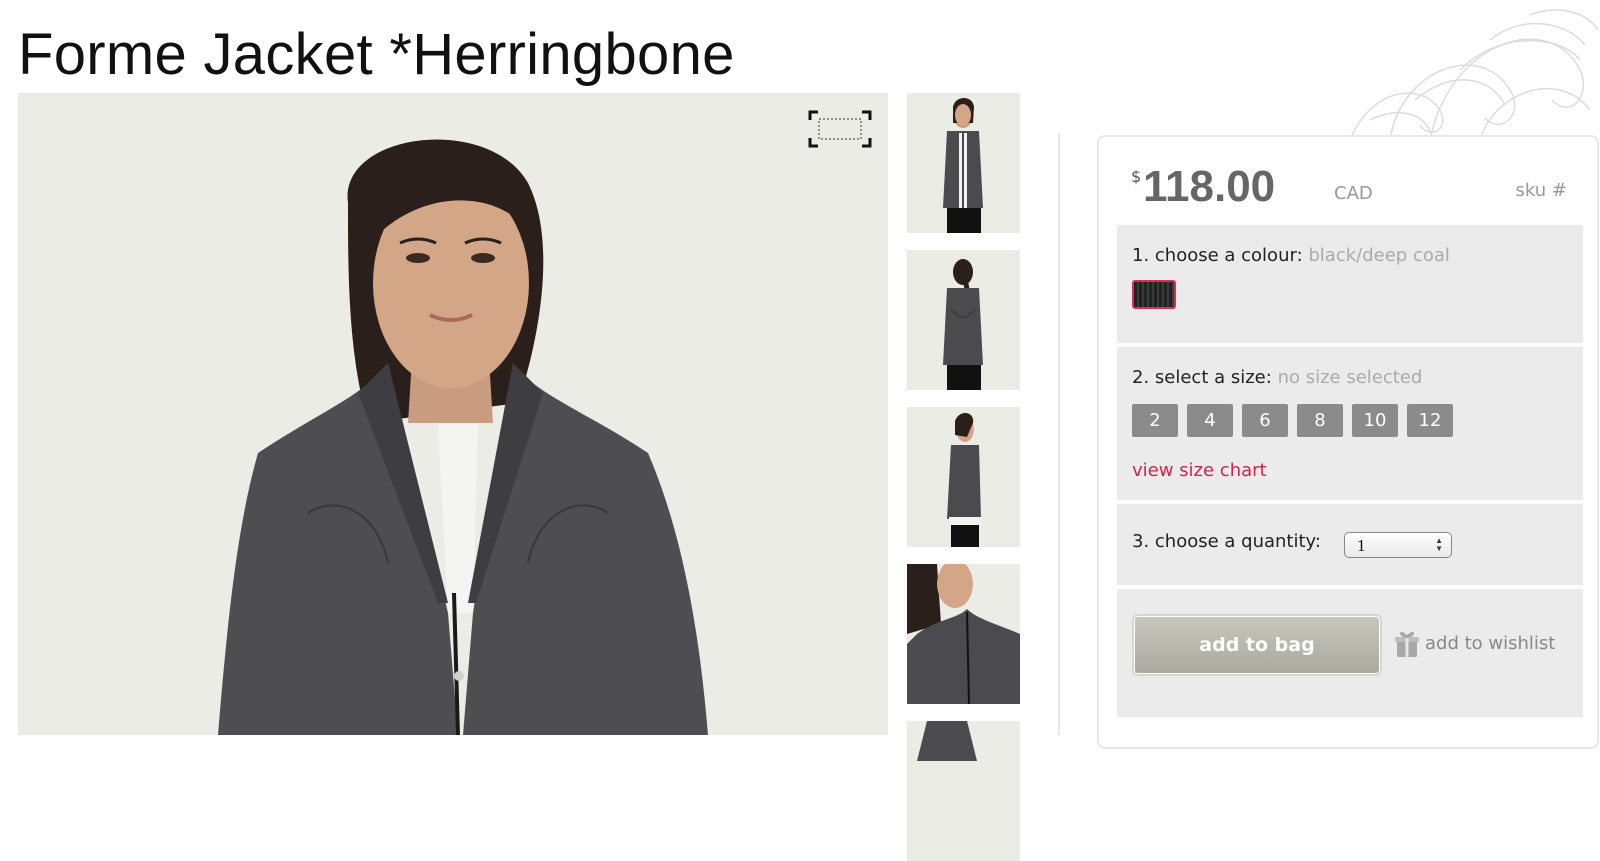 The image size is (1600, 861). Describe the element at coordinates (1226, 541) in the screenshot. I see `quantity-label: 3. choose a quantity:` at that location.